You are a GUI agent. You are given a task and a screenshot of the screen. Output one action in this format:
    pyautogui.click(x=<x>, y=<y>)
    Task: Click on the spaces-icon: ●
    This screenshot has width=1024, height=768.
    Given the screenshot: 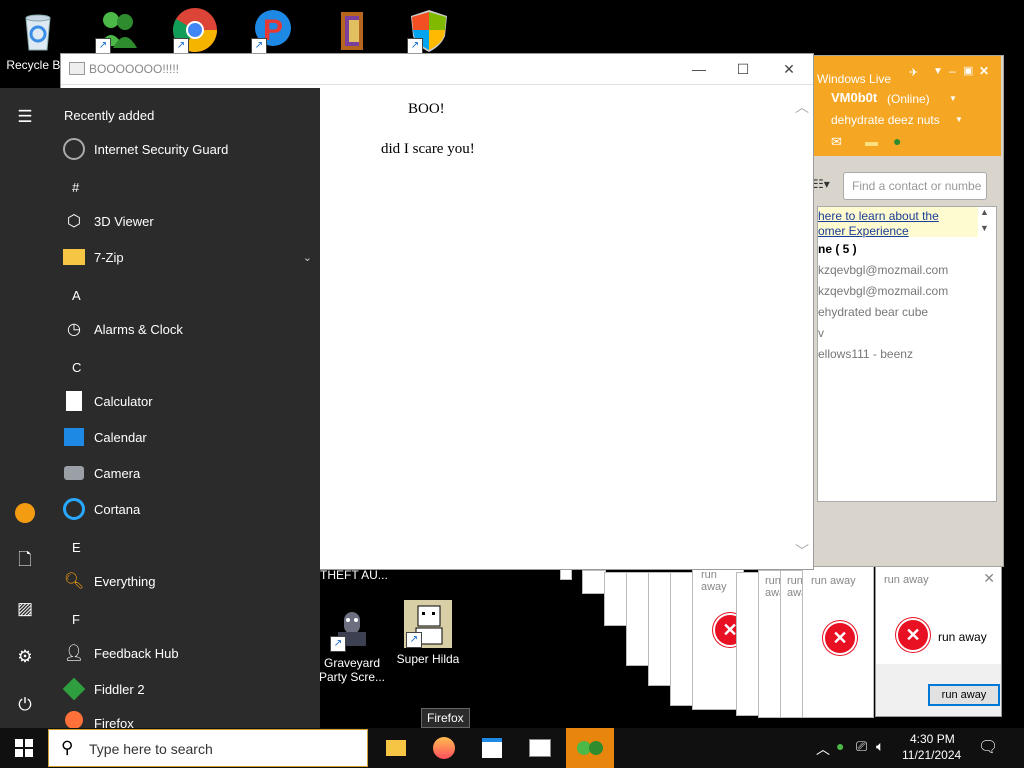 What is the action you would take?
    pyautogui.click(x=897, y=141)
    